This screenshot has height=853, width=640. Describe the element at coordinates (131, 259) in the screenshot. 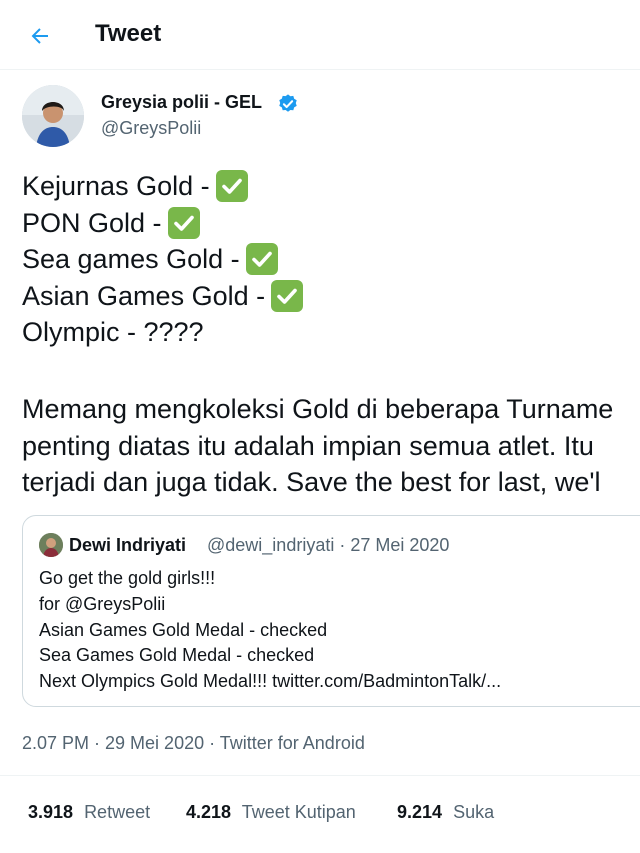

I see `tweet-line-text: Sea games Gold -` at that location.